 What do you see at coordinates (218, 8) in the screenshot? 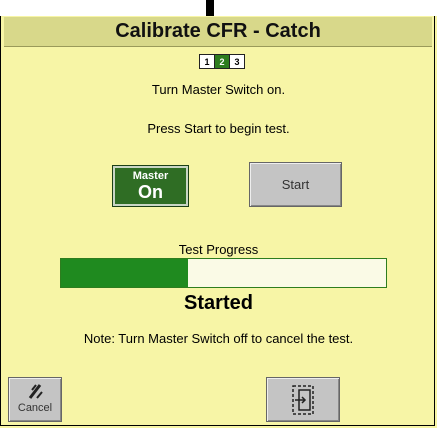
I see `top-strip` at bounding box center [218, 8].